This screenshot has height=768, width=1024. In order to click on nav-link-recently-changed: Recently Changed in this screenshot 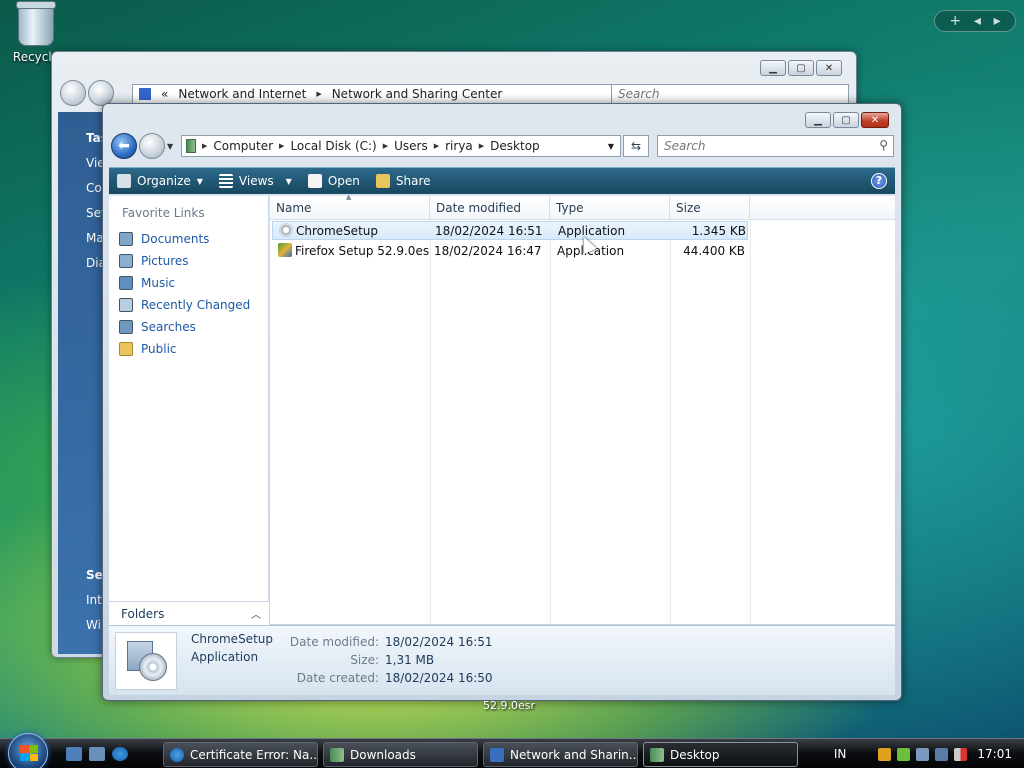, I will do `click(188, 305)`.